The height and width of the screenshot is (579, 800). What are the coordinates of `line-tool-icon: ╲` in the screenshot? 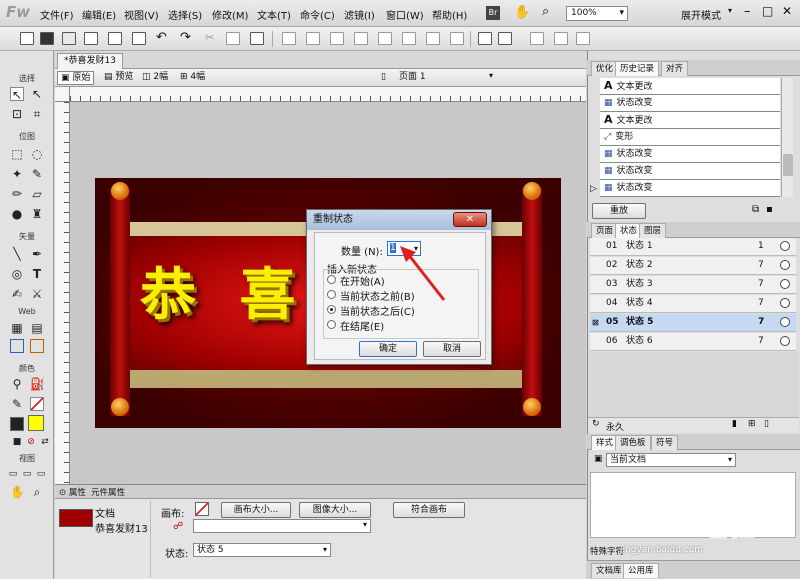 It's located at (17, 254).